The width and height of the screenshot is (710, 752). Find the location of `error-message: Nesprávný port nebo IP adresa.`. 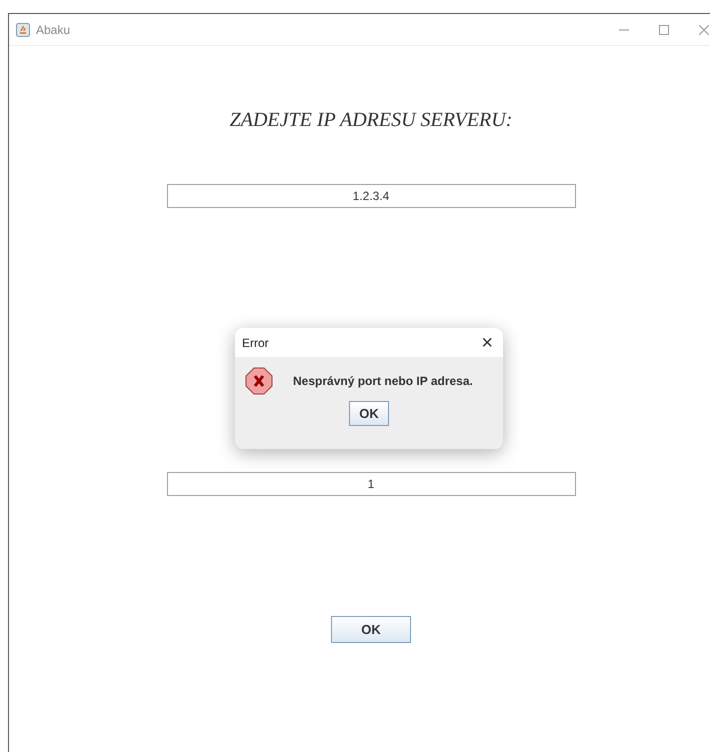

error-message: Nesprávný port nebo IP adresa. is located at coordinates (383, 381).